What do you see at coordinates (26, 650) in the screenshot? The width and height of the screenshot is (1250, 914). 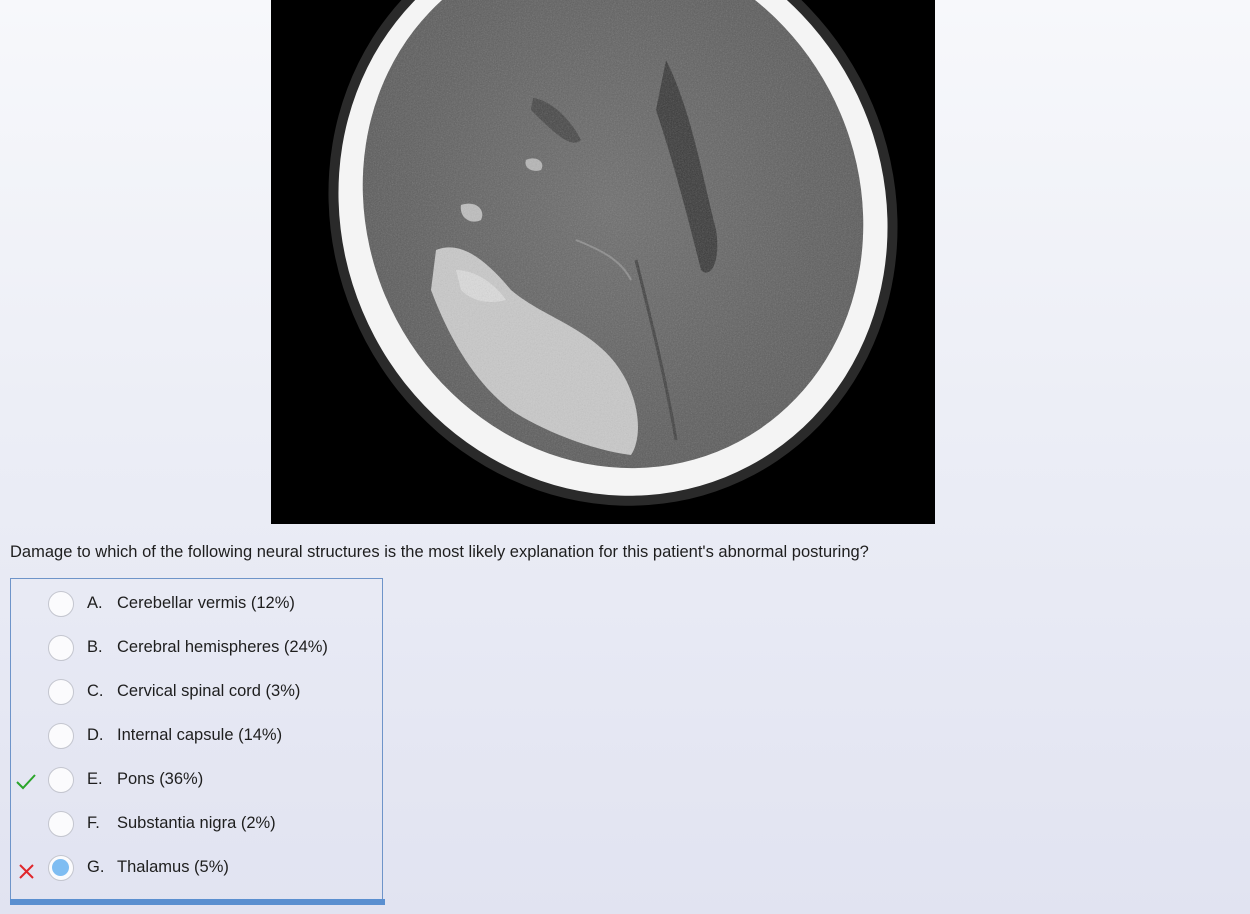 I see `answer-mark-b` at bounding box center [26, 650].